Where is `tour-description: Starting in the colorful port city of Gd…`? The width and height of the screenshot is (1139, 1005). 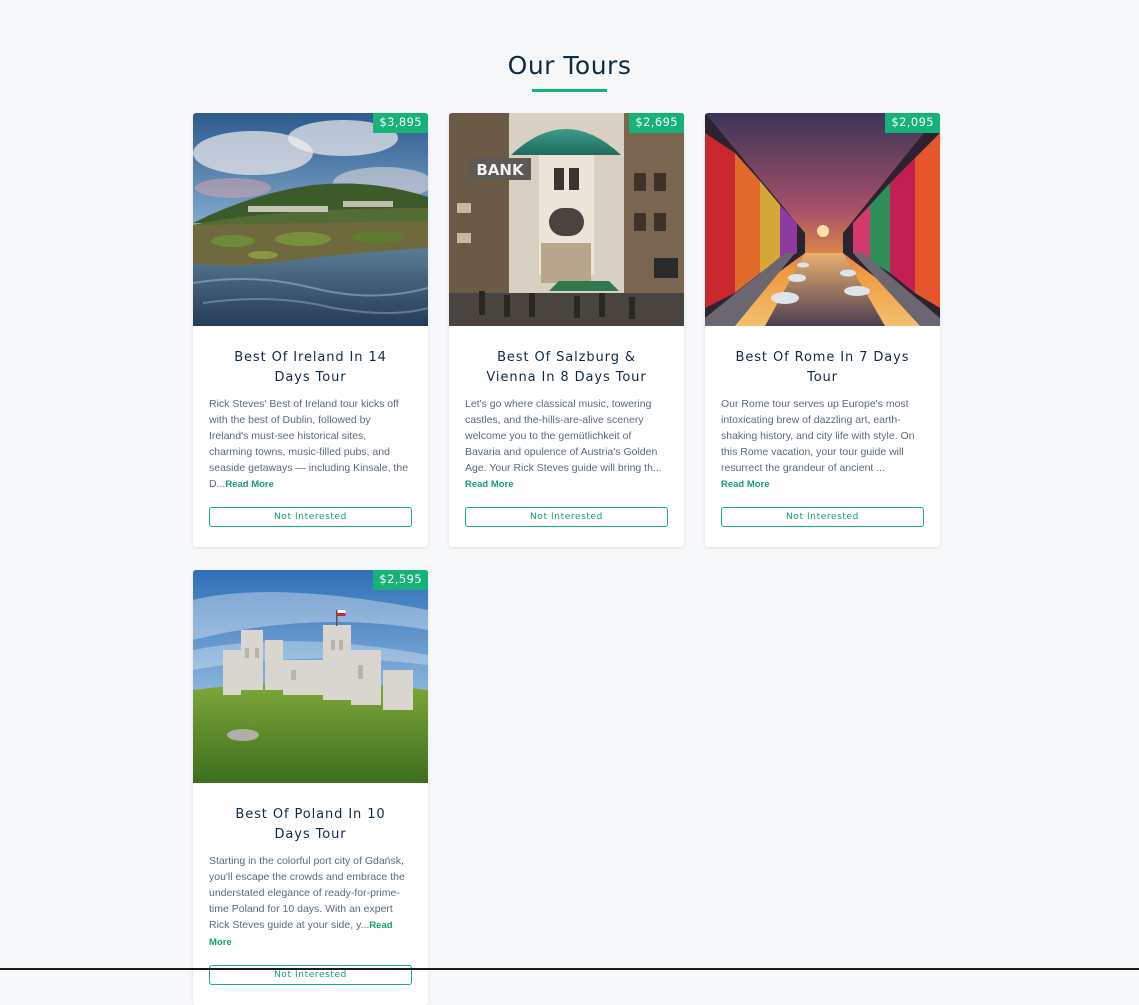
tour-description: Starting in the colorful port city of Gd… is located at coordinates (310, 902).